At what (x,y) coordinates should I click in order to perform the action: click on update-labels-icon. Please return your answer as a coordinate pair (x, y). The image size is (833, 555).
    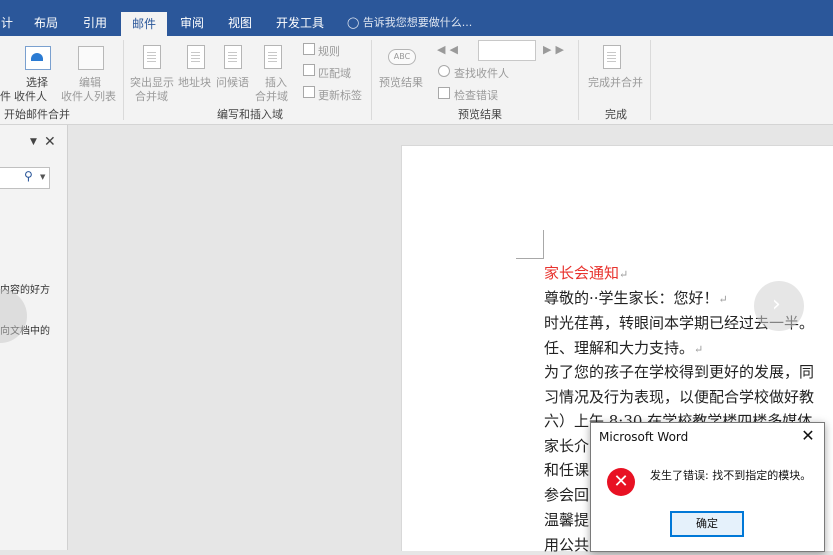
    Looking at the image, I should click on (309, 92).